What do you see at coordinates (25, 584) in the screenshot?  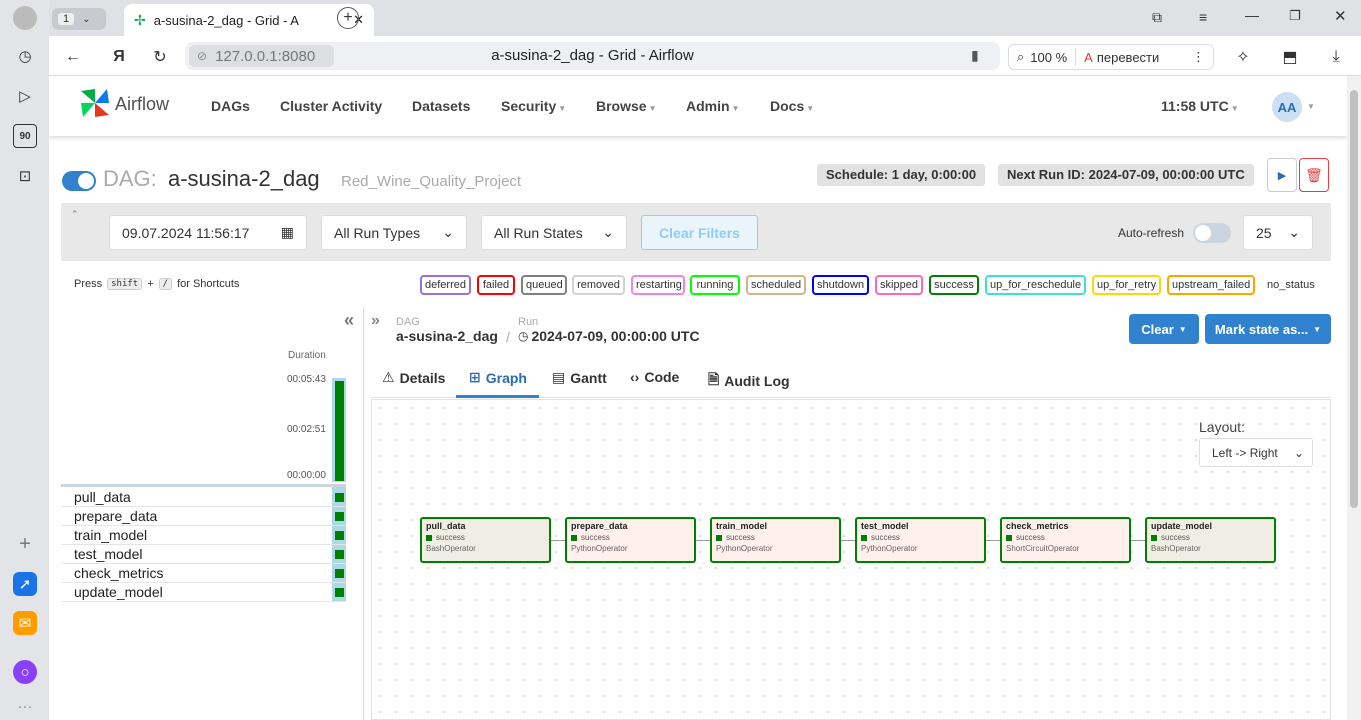 I see `messenger-icon: ➚` at bounding box center [25, 584].